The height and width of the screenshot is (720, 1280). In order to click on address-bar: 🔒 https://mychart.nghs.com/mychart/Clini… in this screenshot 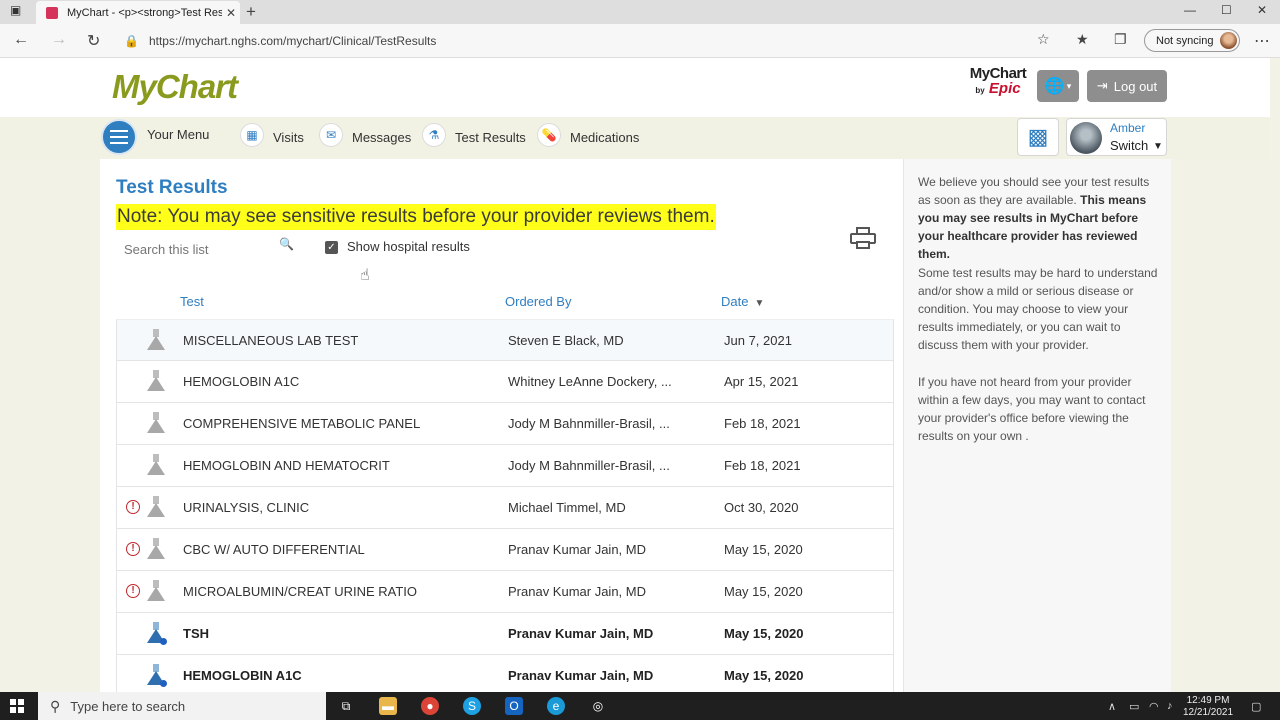, I will do `click(629, 40)`.